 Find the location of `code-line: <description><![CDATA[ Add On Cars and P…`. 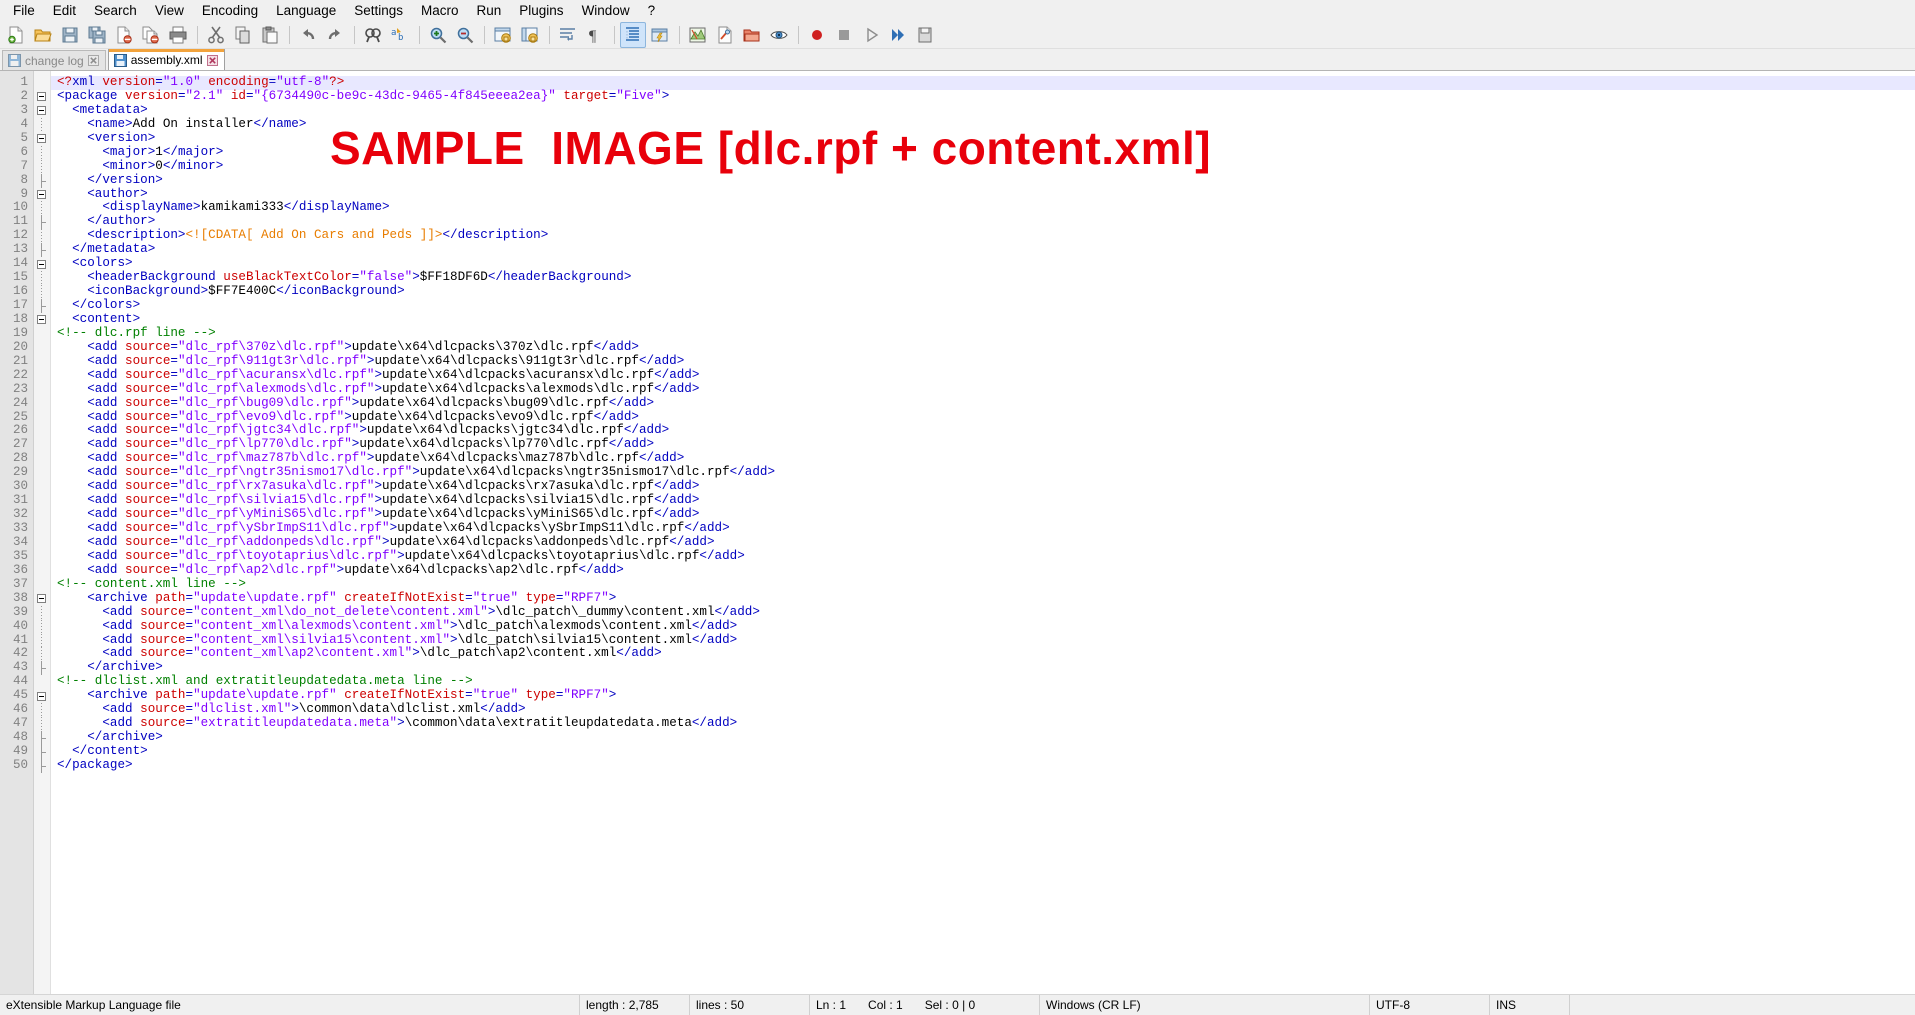

code-line: <description><![CDATA[ Add On Cars and P… is located at coordinates (983, 235).